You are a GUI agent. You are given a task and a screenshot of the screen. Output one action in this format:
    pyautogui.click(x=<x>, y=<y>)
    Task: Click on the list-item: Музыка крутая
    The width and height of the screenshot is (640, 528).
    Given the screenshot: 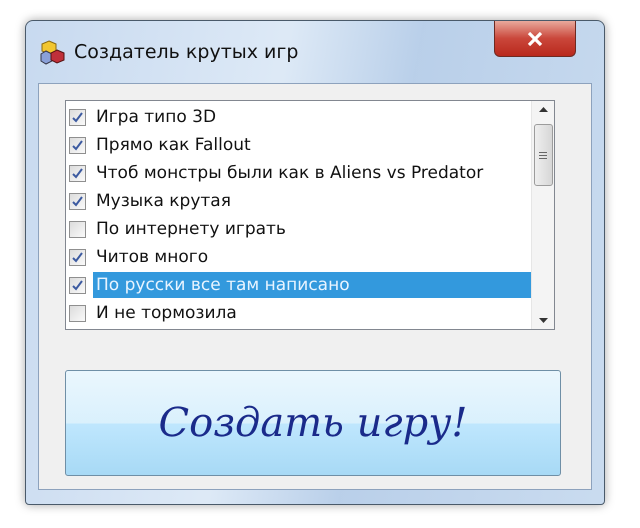 What is the action you would take?
    pyautogui.click(x=312, y=201)
    